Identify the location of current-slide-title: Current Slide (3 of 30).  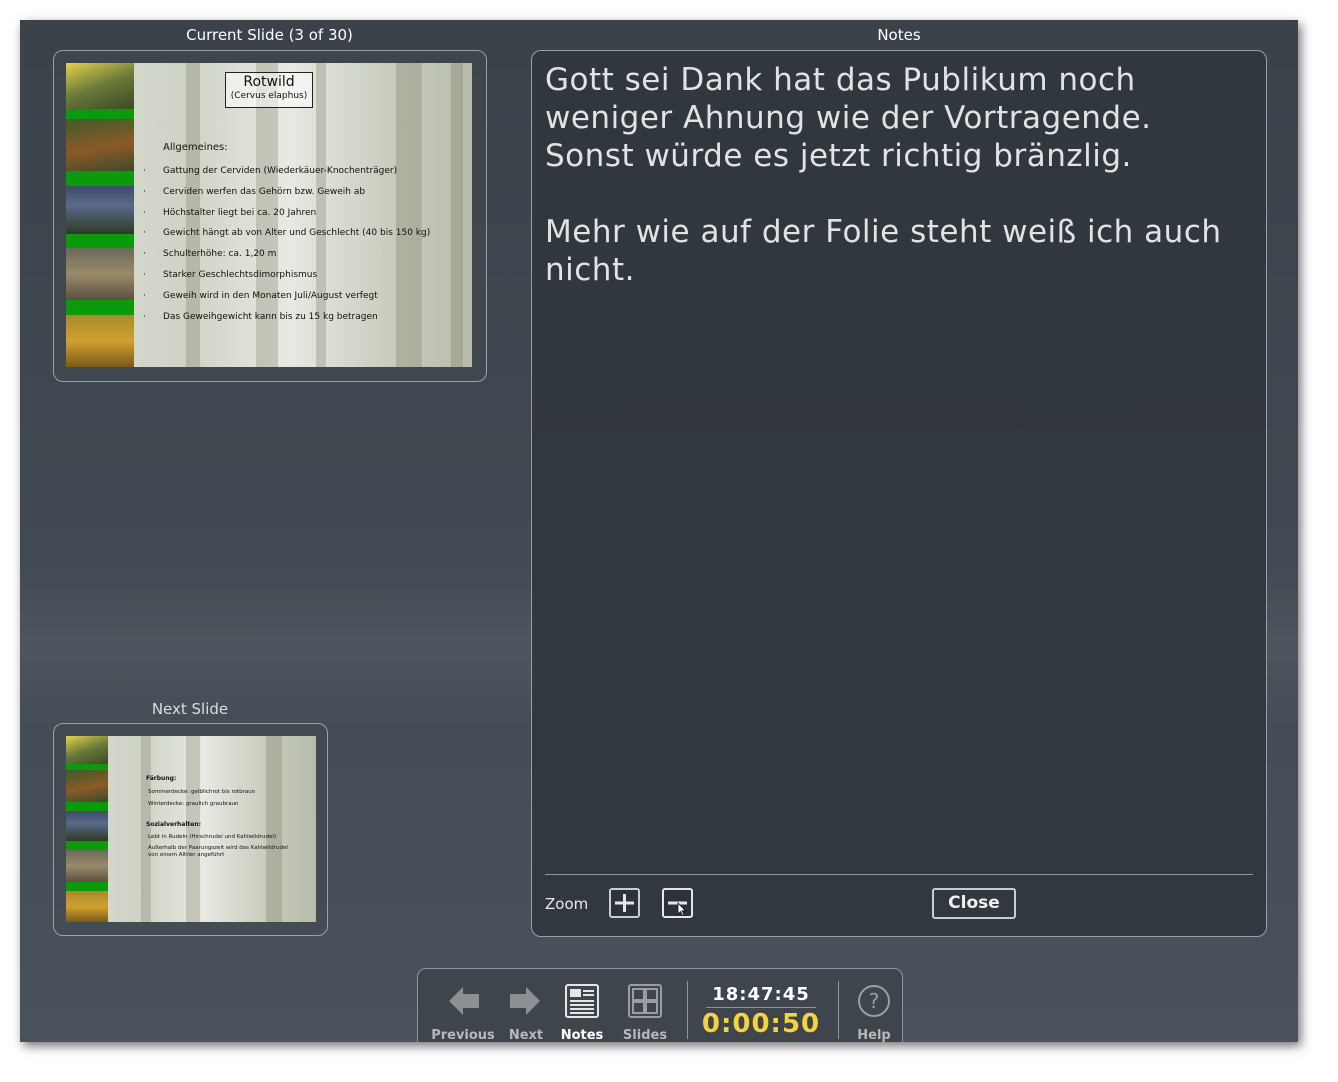
(269, 35).